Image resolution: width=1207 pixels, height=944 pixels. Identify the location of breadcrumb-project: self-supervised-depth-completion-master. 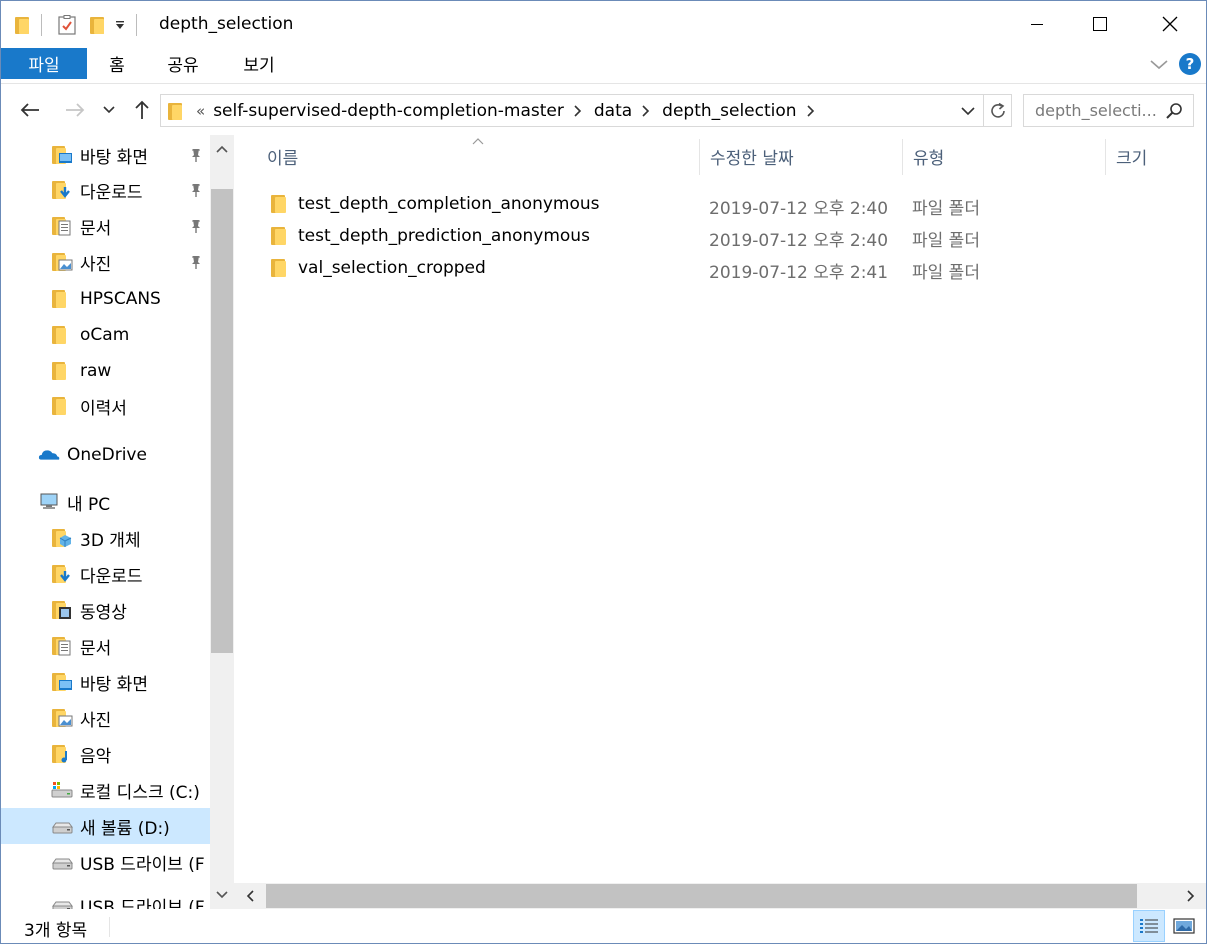
(388, 111).